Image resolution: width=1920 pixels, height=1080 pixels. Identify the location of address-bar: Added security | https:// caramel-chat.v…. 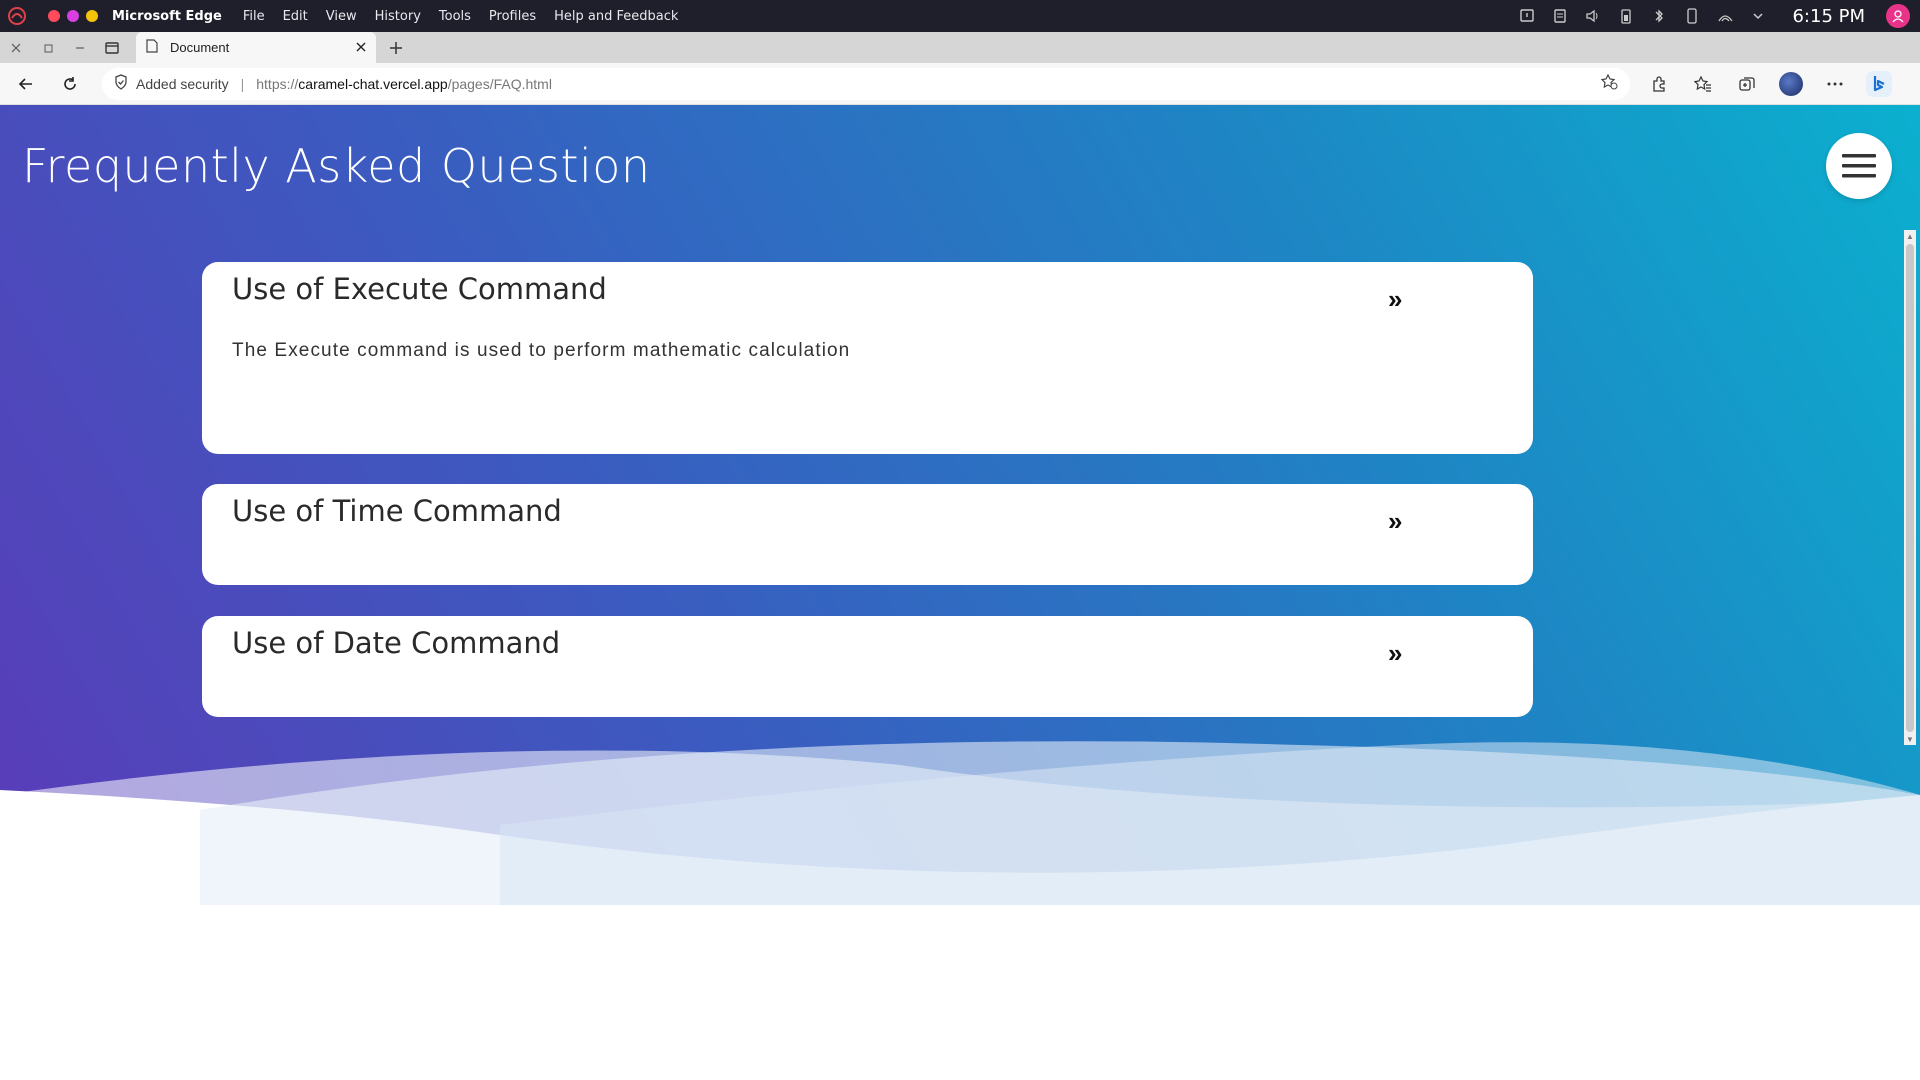
(866, 83).